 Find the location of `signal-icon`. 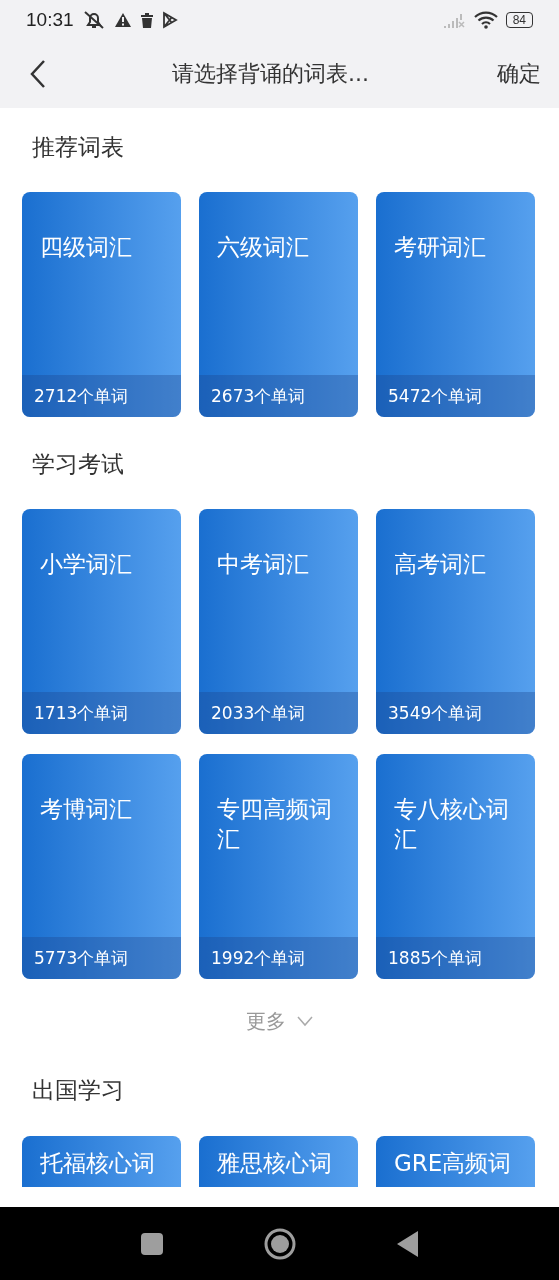

signal-icon is located at coordinates (453, 20).